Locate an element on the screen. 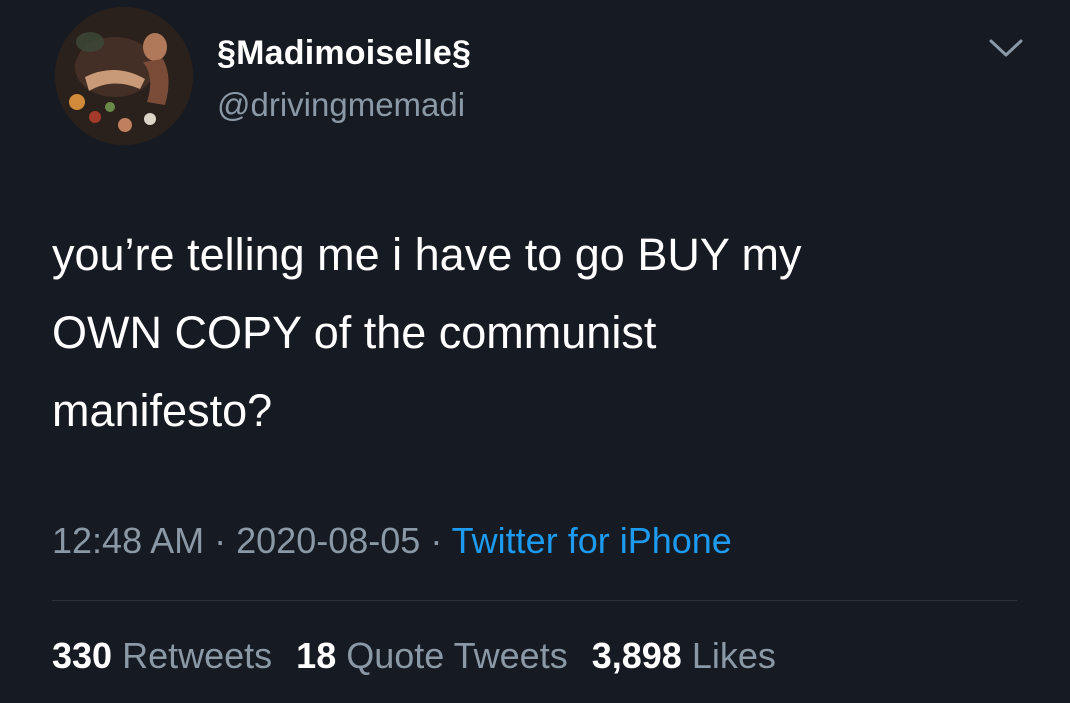 The height and width of the screenshot is (703, 1070). retweets-stat: 330 Retweets is located at coordinates (162, 655).